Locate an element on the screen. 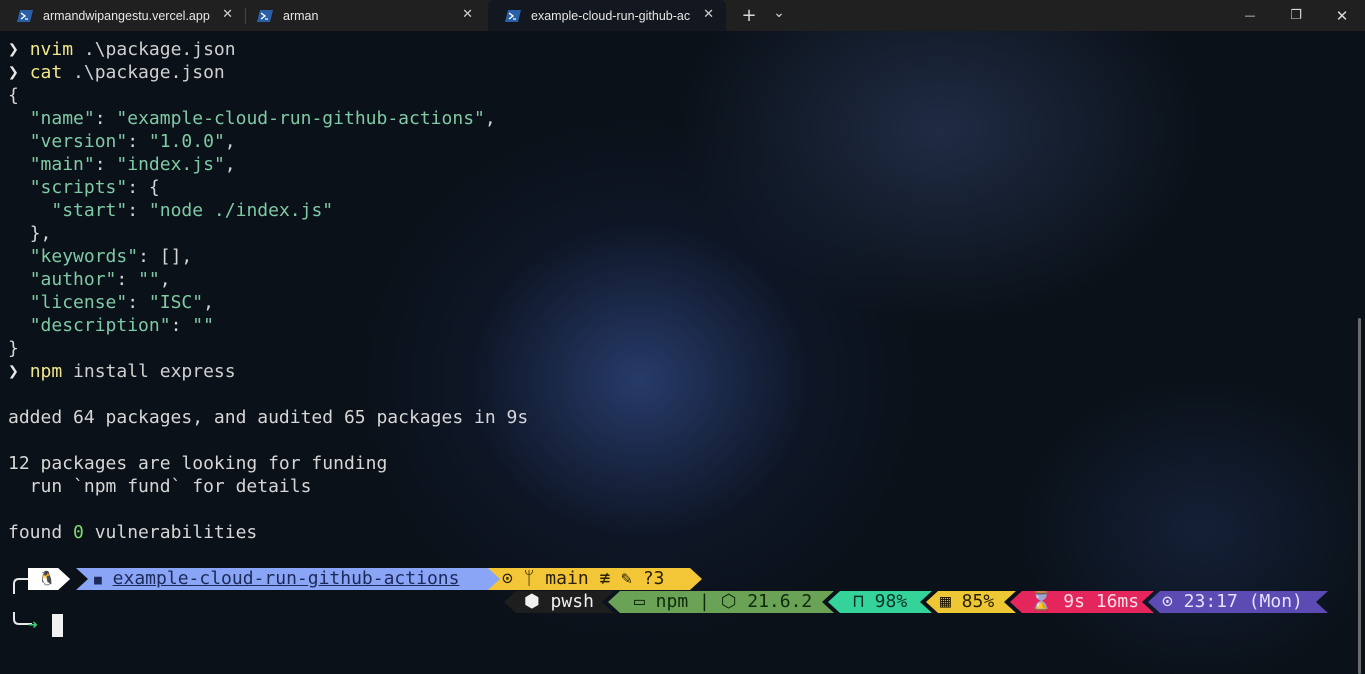 The width and height of the screenshot is (1365, 674). tab-label: arman is located at coordinates (301, 15).